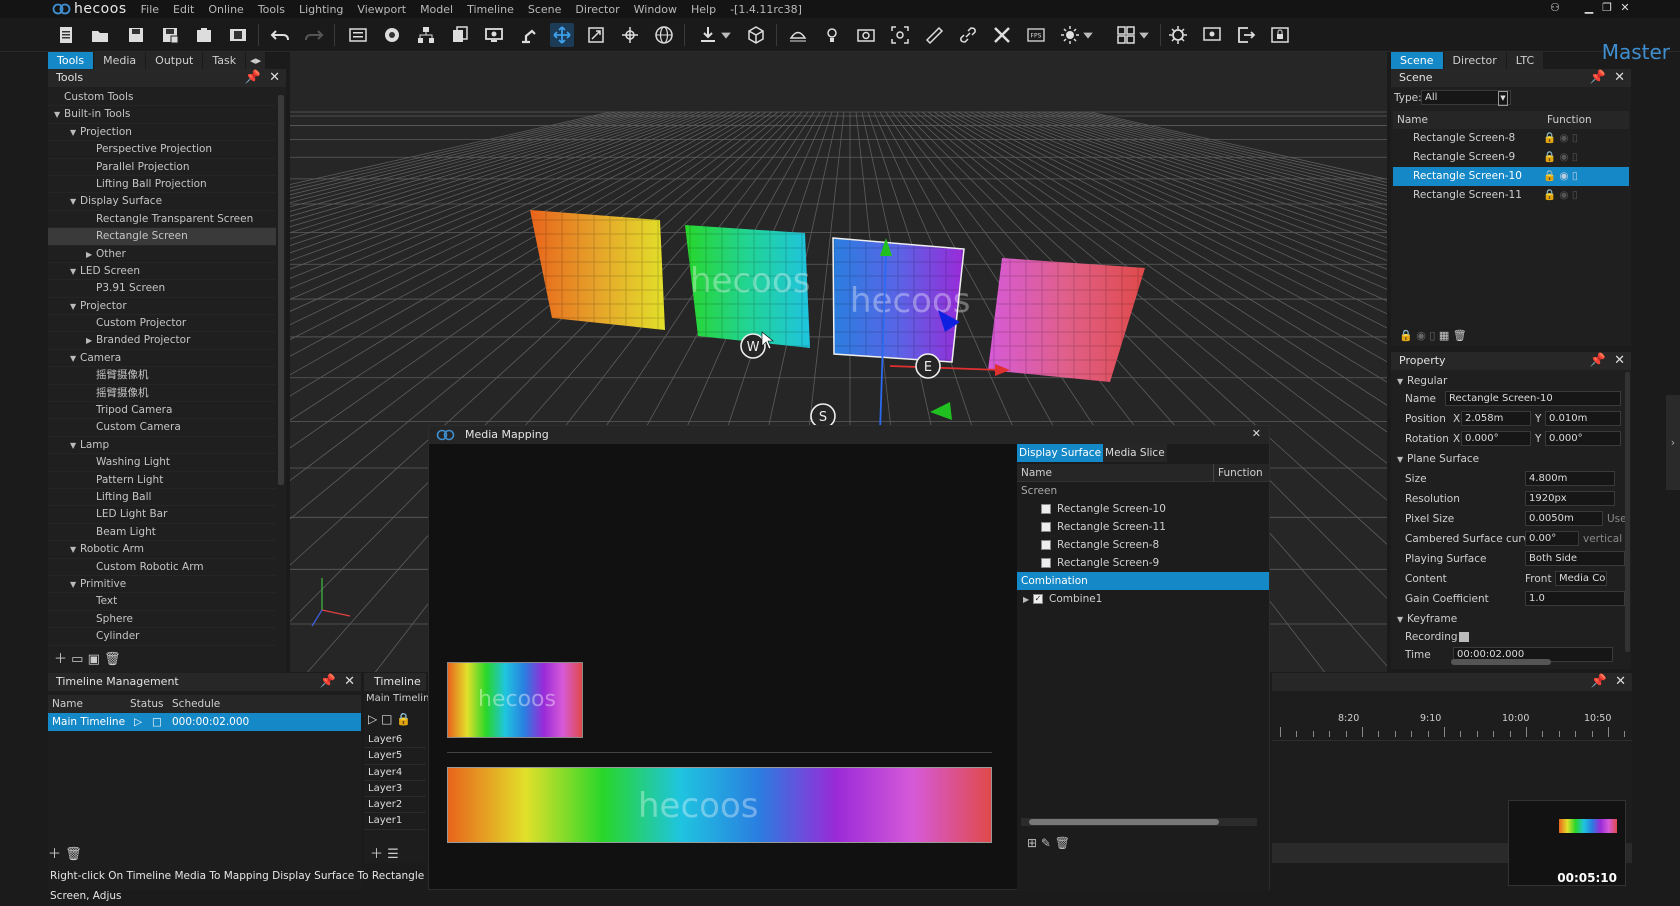  I want to click on rotation-y-field: 0.000°, so click(1583, 438).